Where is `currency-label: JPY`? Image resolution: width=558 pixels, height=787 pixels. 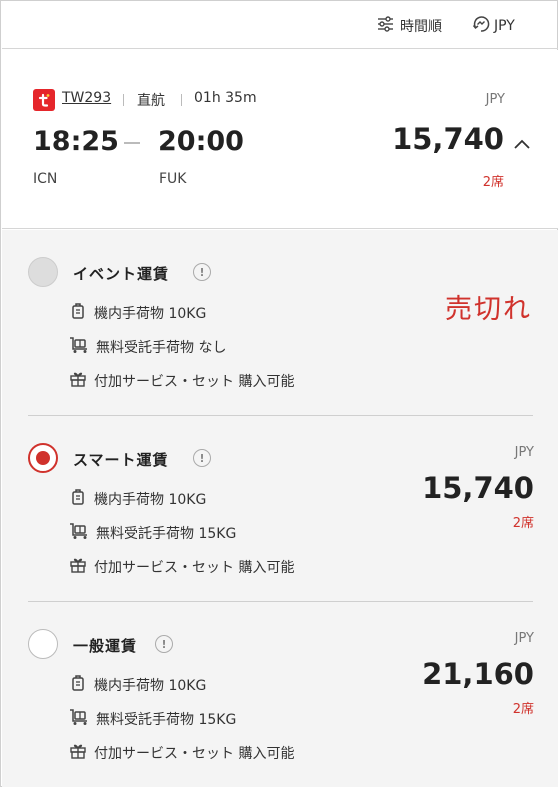 currency-label: JPY is located at coordinates (504, 26).